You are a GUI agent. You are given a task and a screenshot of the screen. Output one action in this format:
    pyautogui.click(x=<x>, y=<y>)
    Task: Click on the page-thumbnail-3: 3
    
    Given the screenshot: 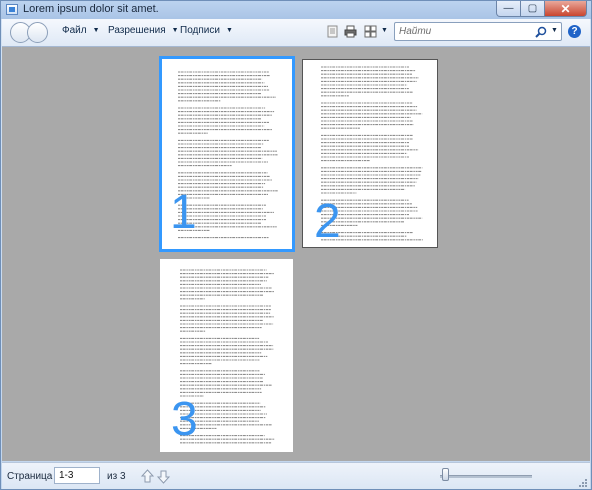 What is the action you would take?
    pyautogui.click(x=226, y=355)
    